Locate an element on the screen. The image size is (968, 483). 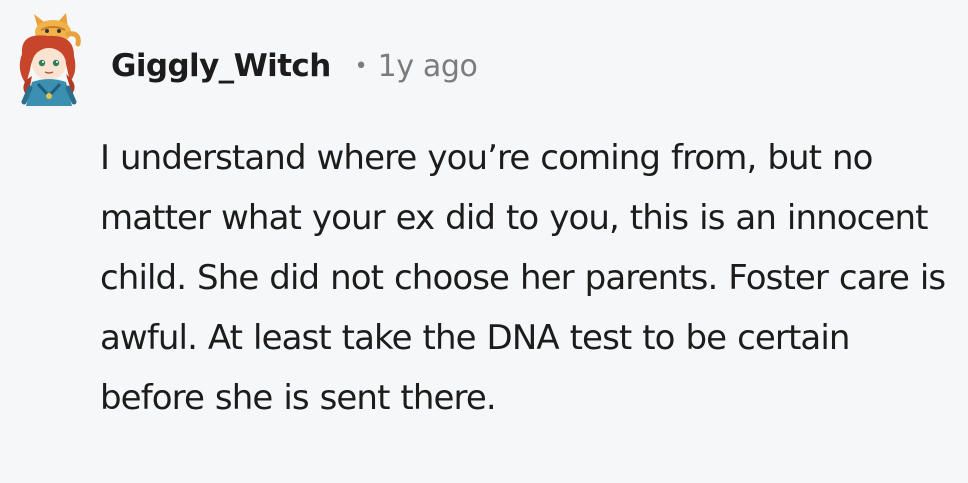
redhead-character-with-cat-avatar-icon is located at coordinates (50, 59).